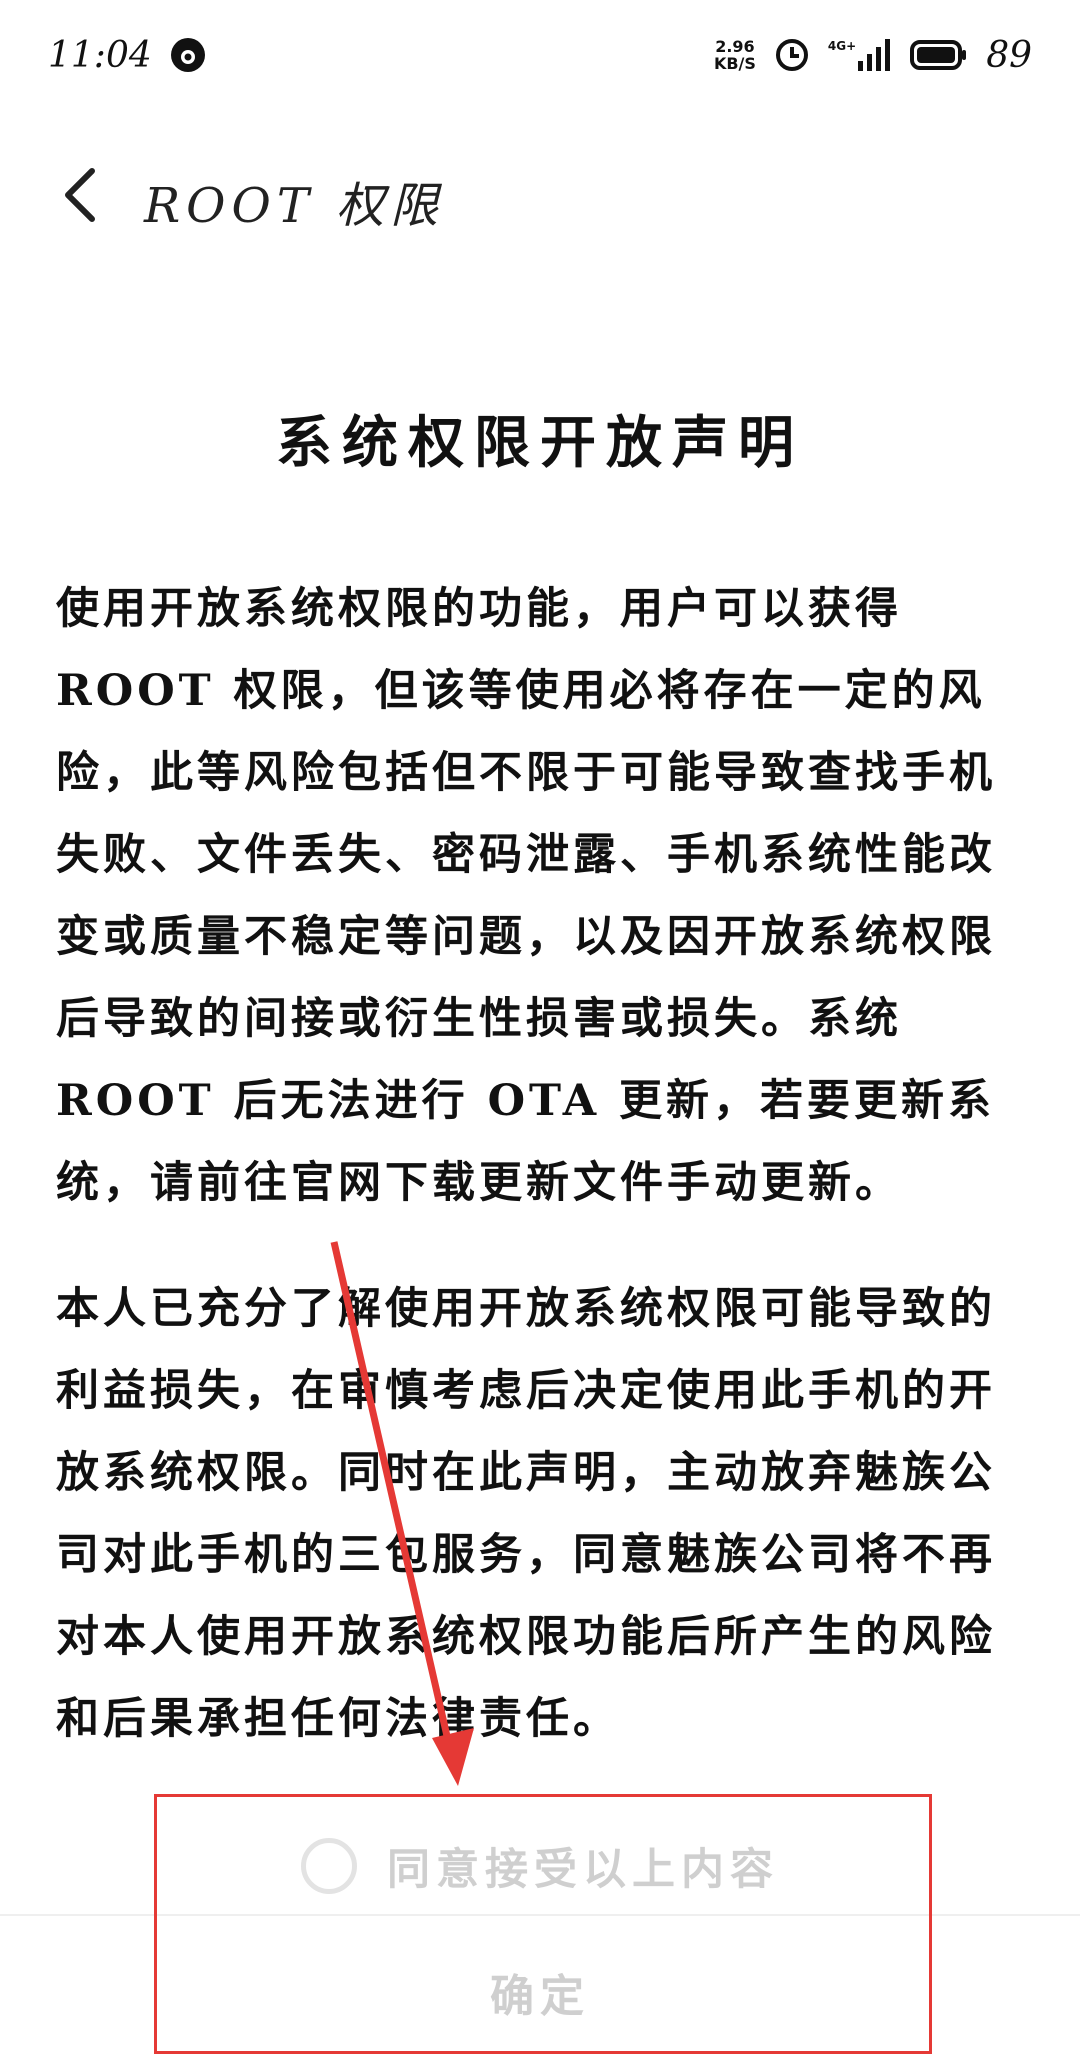 The image size is (1080, 2054). I want to click on confirm-button: 确定, so click(540, 1992).